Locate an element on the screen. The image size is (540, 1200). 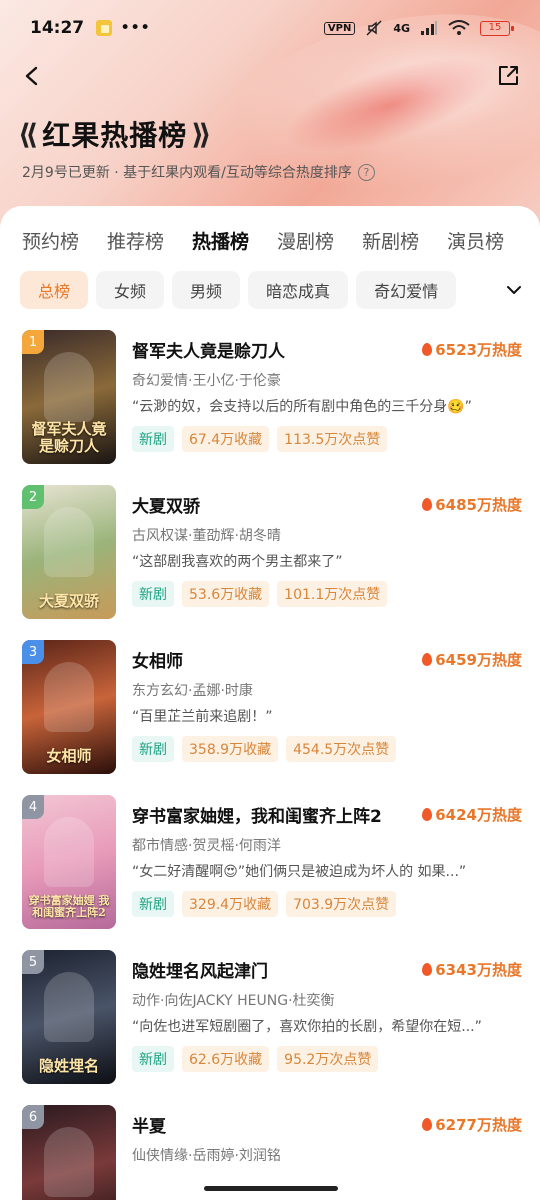
tab-new: 新剧榜 is located at coordinates (390, 240).